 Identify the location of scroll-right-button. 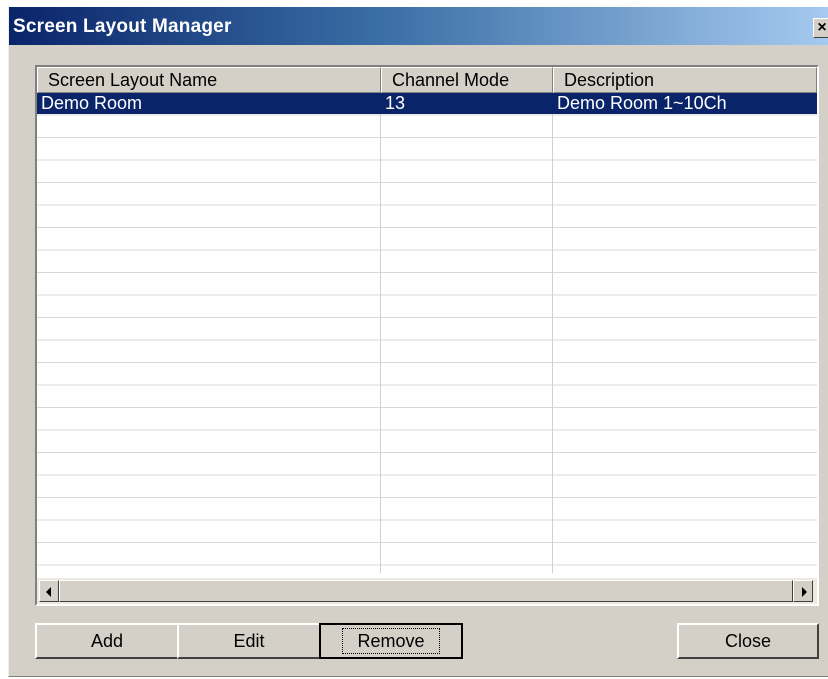
(803, 591).